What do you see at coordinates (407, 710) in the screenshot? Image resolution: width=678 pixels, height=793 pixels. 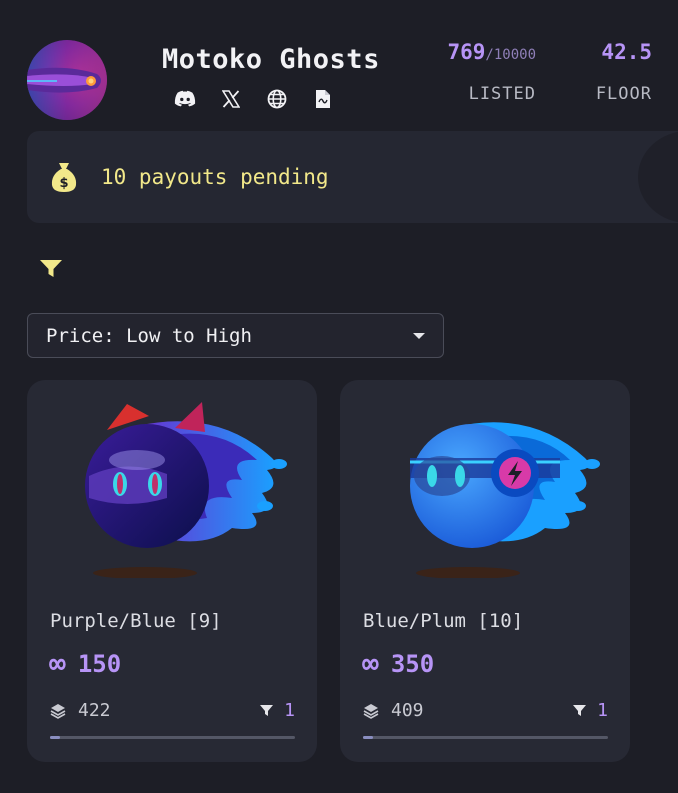 I see `stat-count: 409` at bounding box center [407, 710].